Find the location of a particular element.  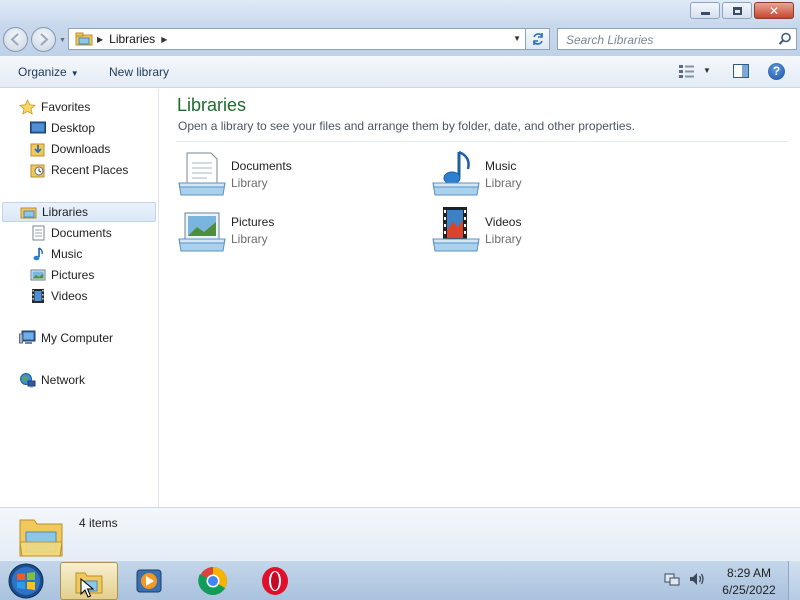

music-library-icon is located at coordinates (456, 173).